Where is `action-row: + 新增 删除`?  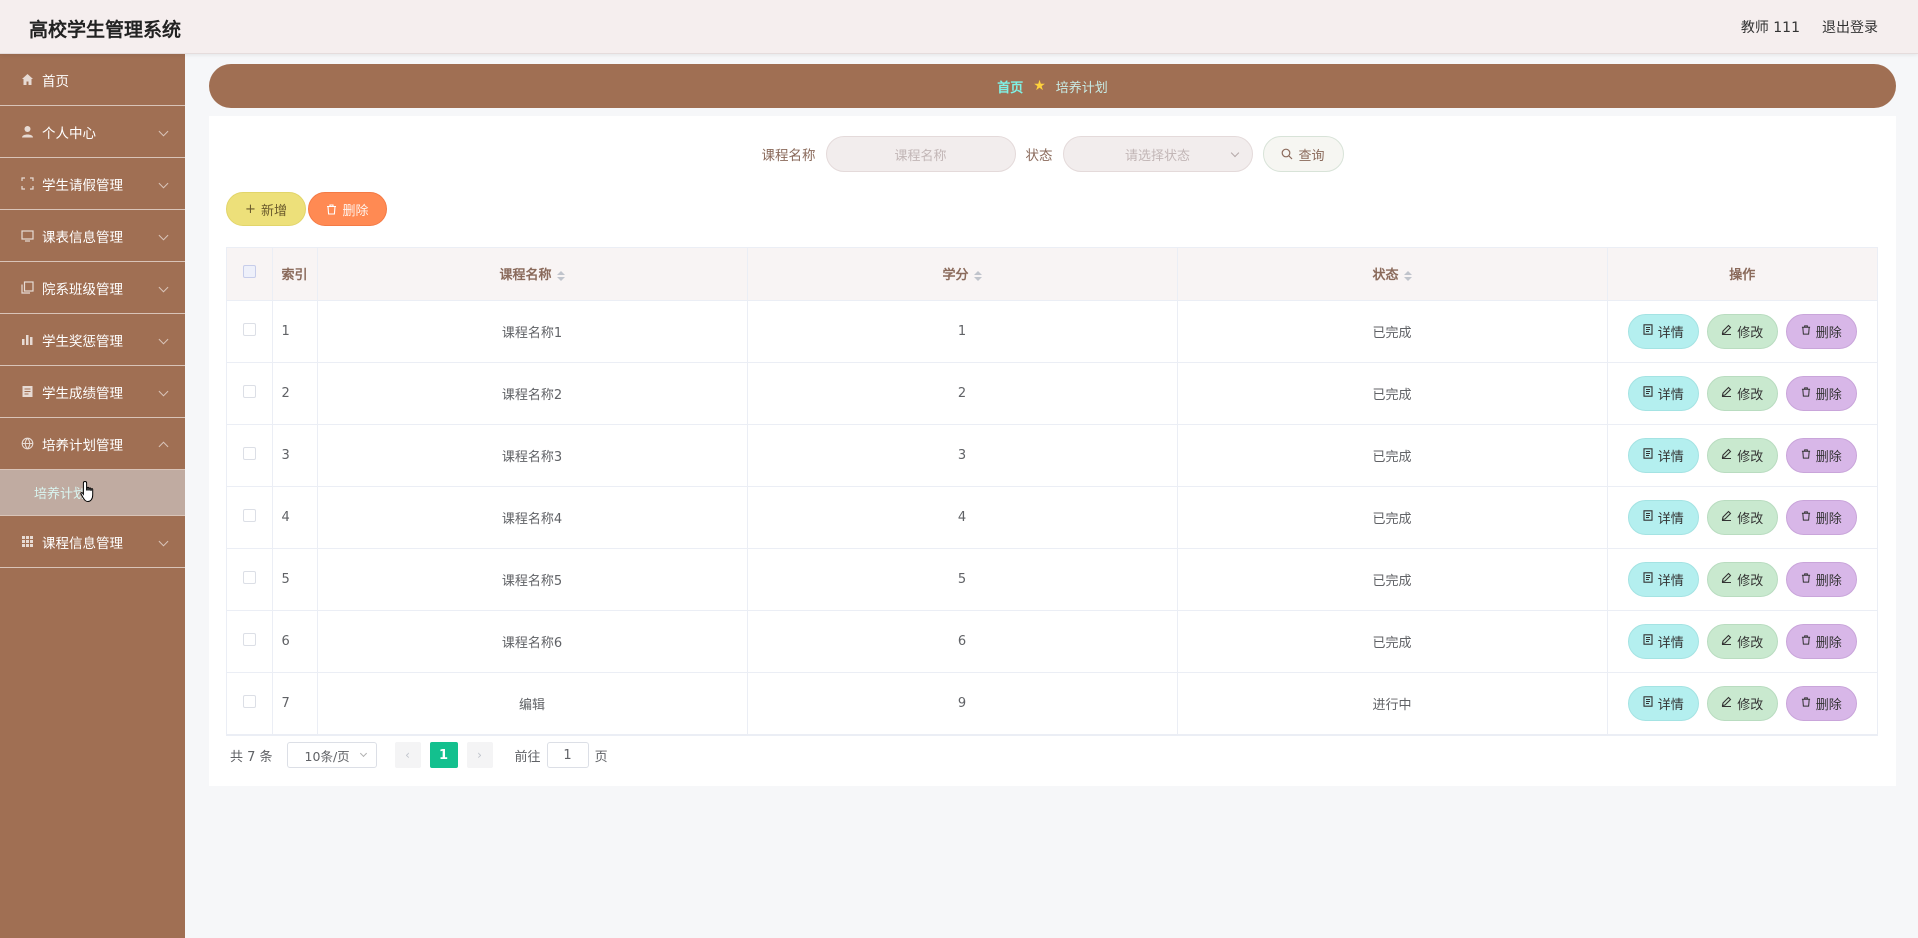
action-row: + 新增 删除 is located at coordinates (306, 209).